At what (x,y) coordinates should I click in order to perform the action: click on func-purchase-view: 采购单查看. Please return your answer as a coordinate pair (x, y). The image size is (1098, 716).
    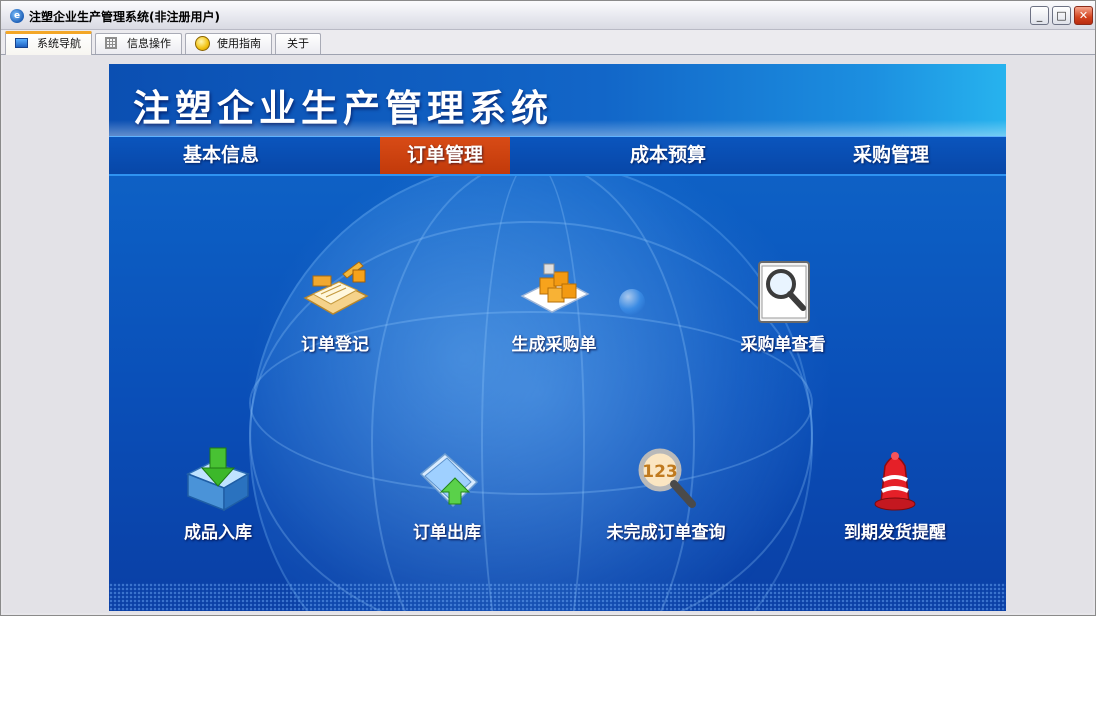
    Looking at the image, I should click on (783, 311).